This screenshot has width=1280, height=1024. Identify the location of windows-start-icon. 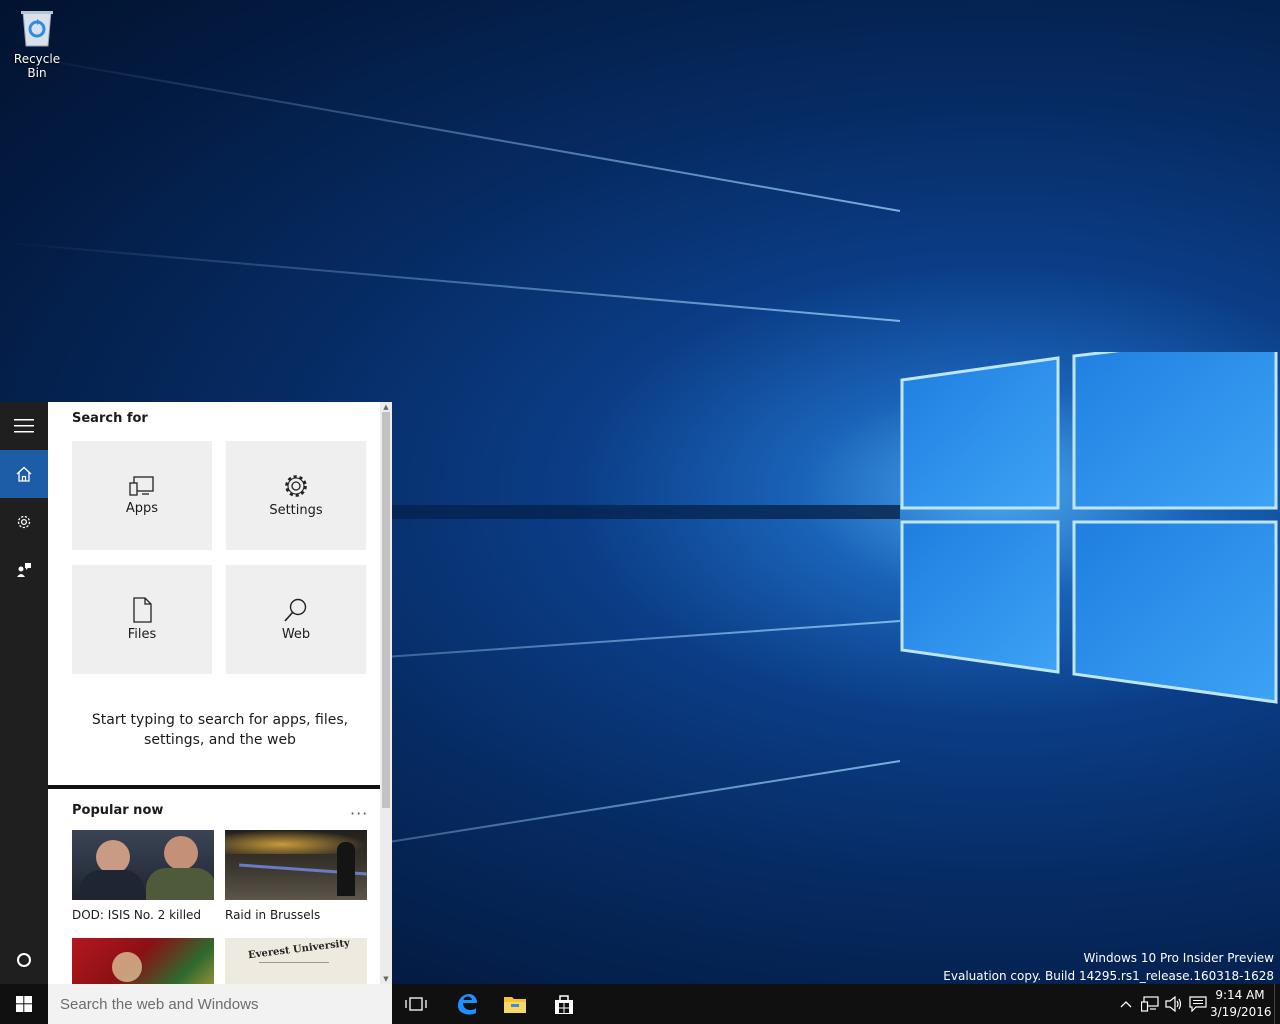
(24, 1004).